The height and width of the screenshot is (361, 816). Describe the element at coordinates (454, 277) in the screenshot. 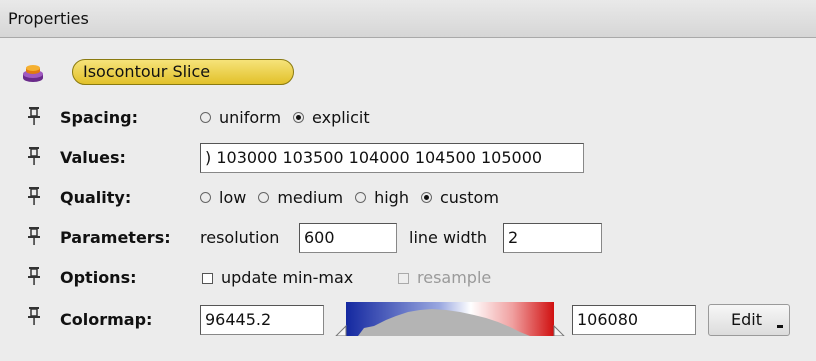

I see `resample-label: resample` at that location.